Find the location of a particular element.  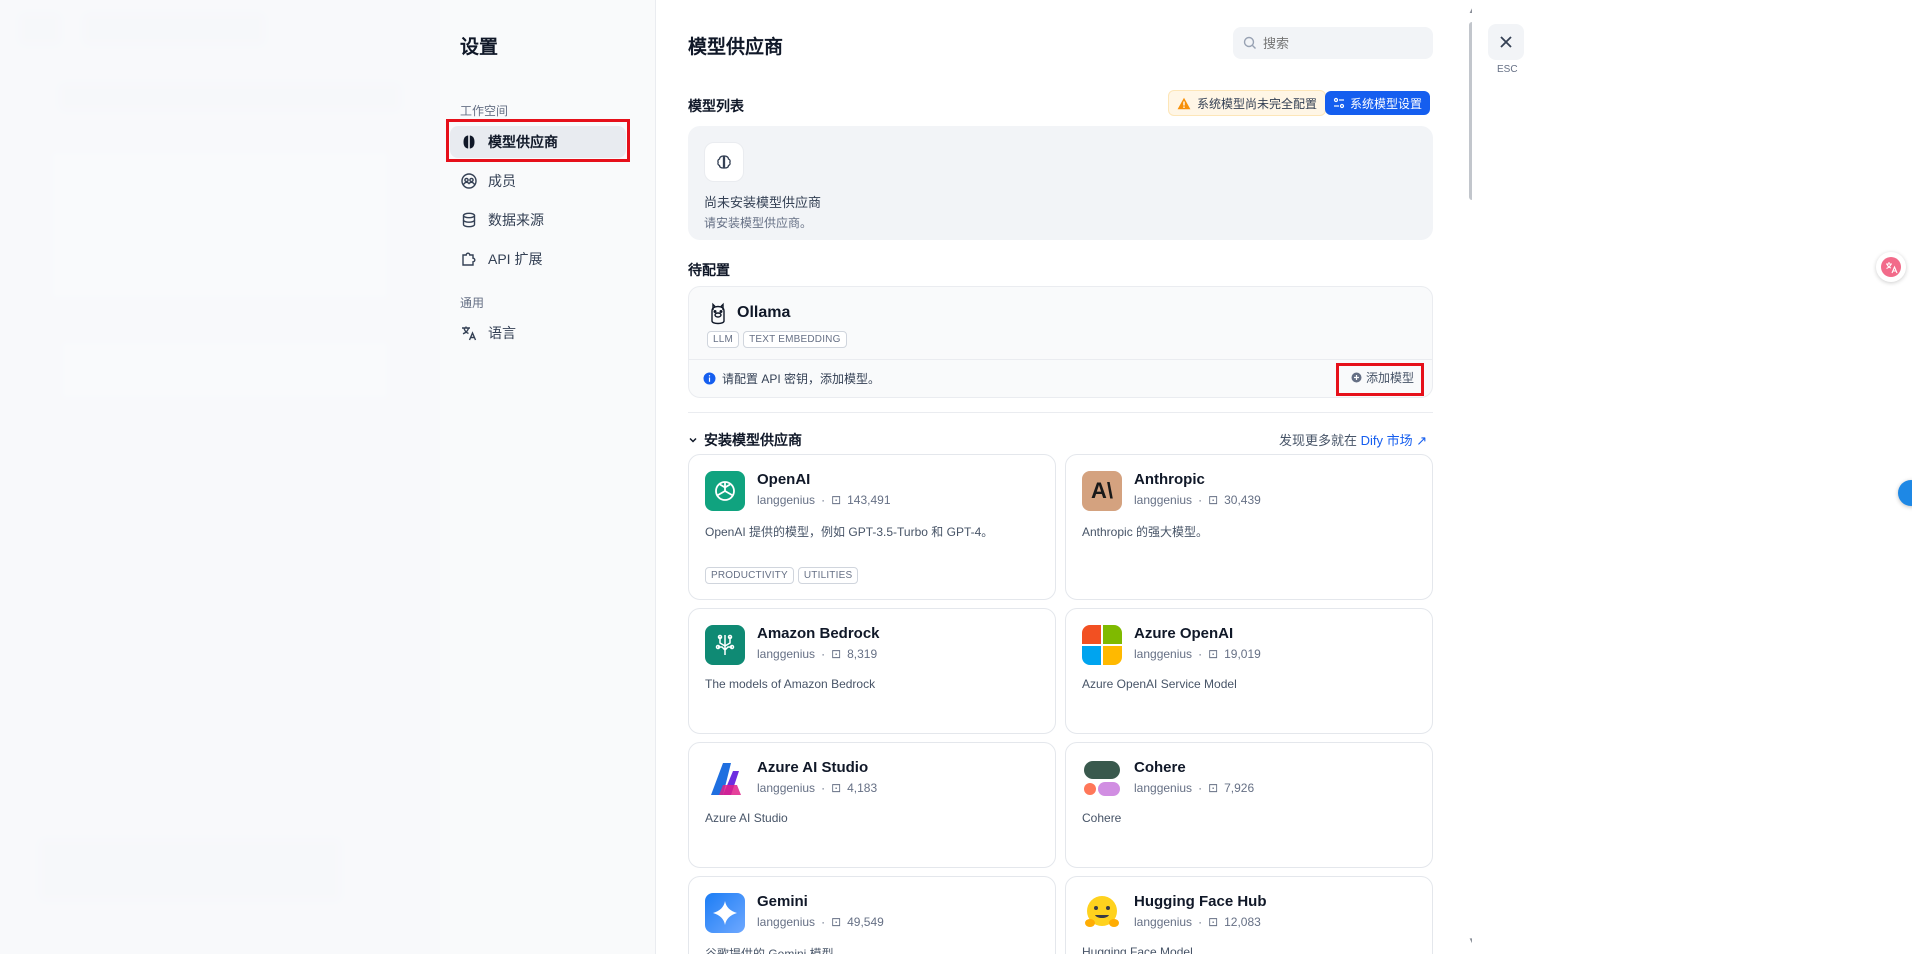

bedrock-logo-icon is located at coordinates (725, 645).